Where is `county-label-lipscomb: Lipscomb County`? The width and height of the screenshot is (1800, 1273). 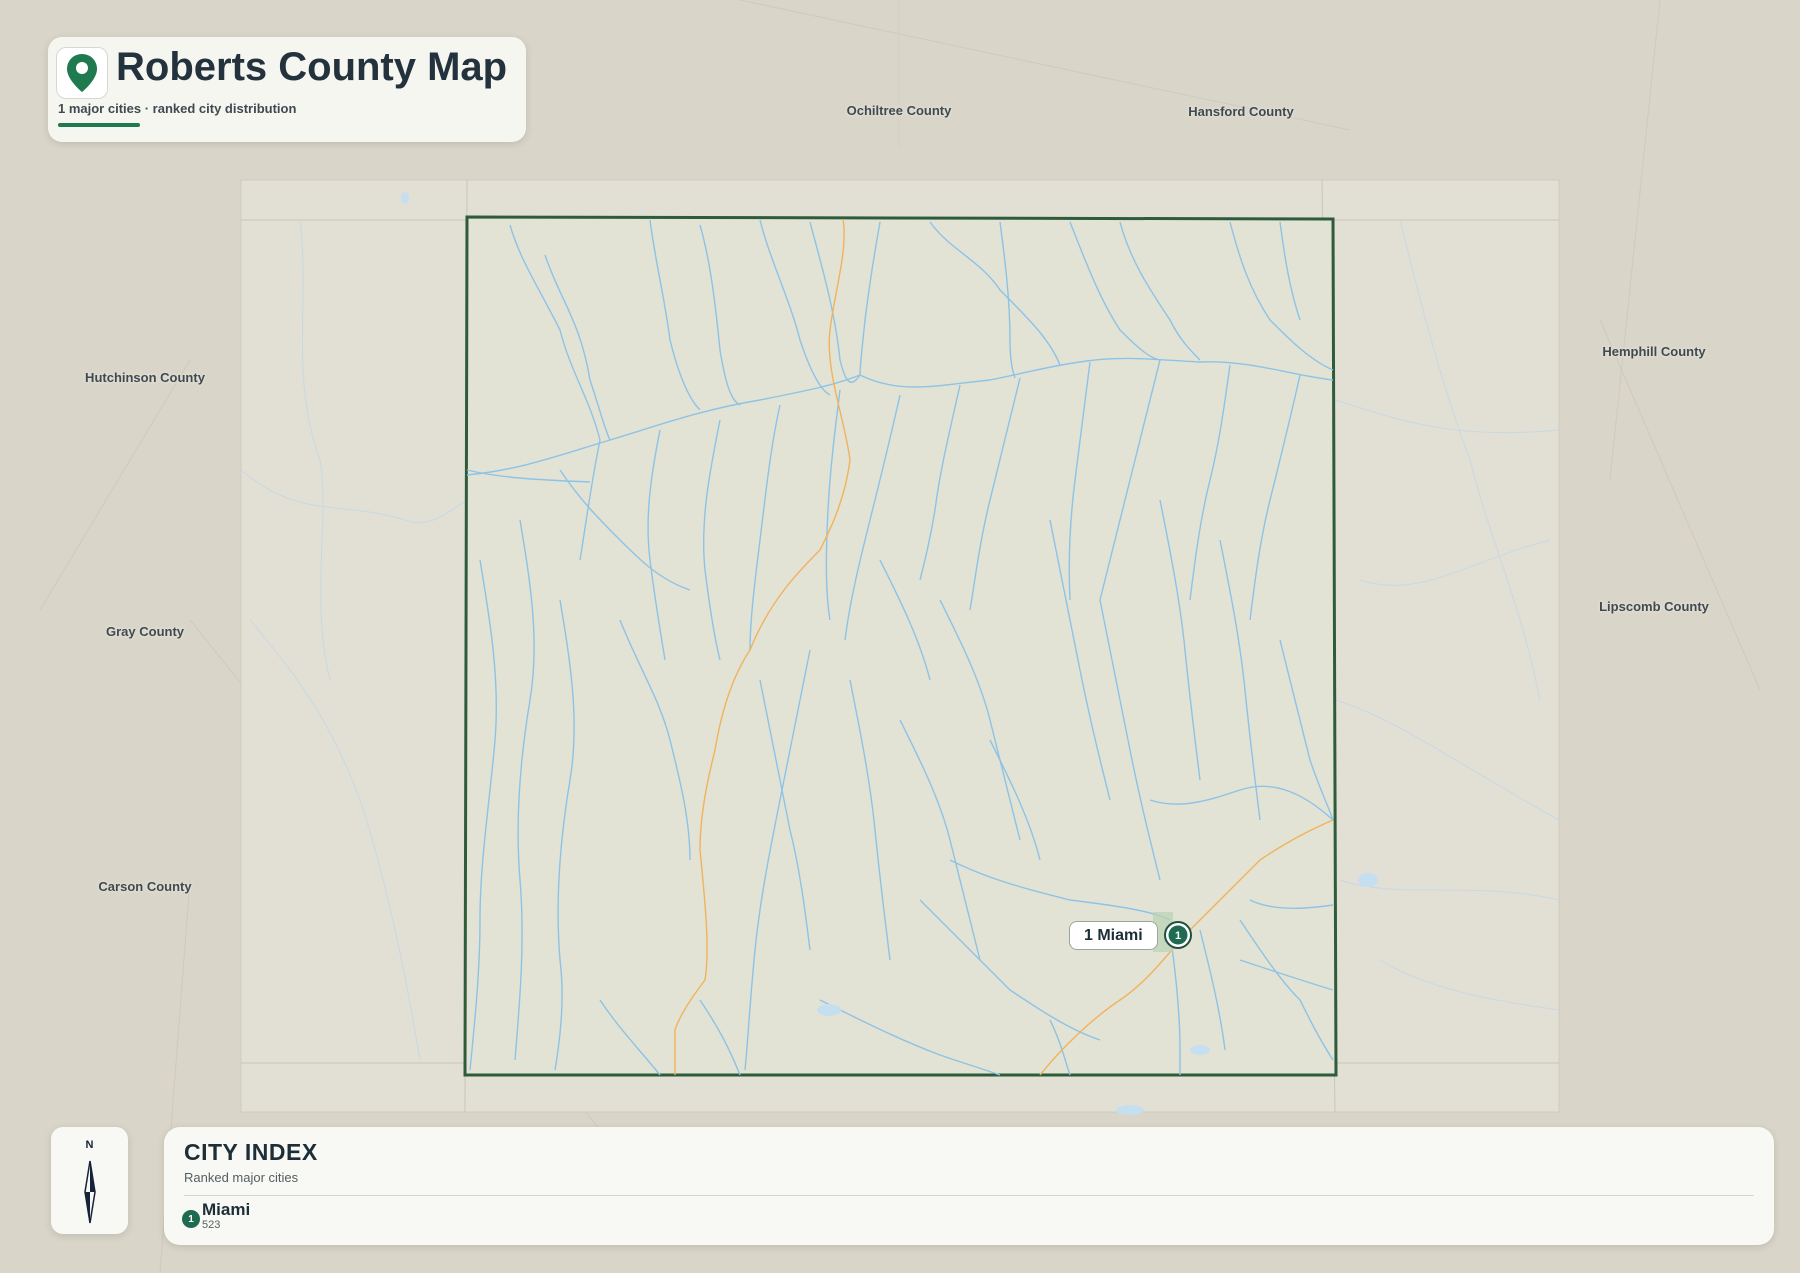 county-label-lipscomb: Lipscomb County is located at coordinates (1654, 606).